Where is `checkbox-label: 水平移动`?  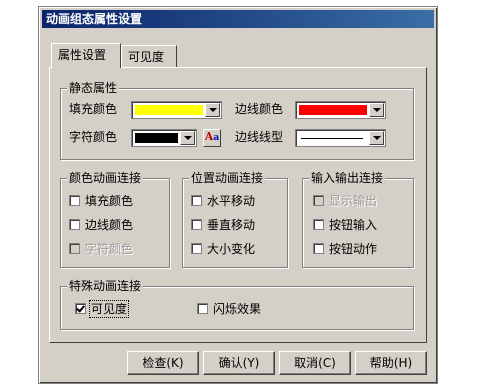 checkbox-label: 水平移动 is located at coordinates (231, 201).